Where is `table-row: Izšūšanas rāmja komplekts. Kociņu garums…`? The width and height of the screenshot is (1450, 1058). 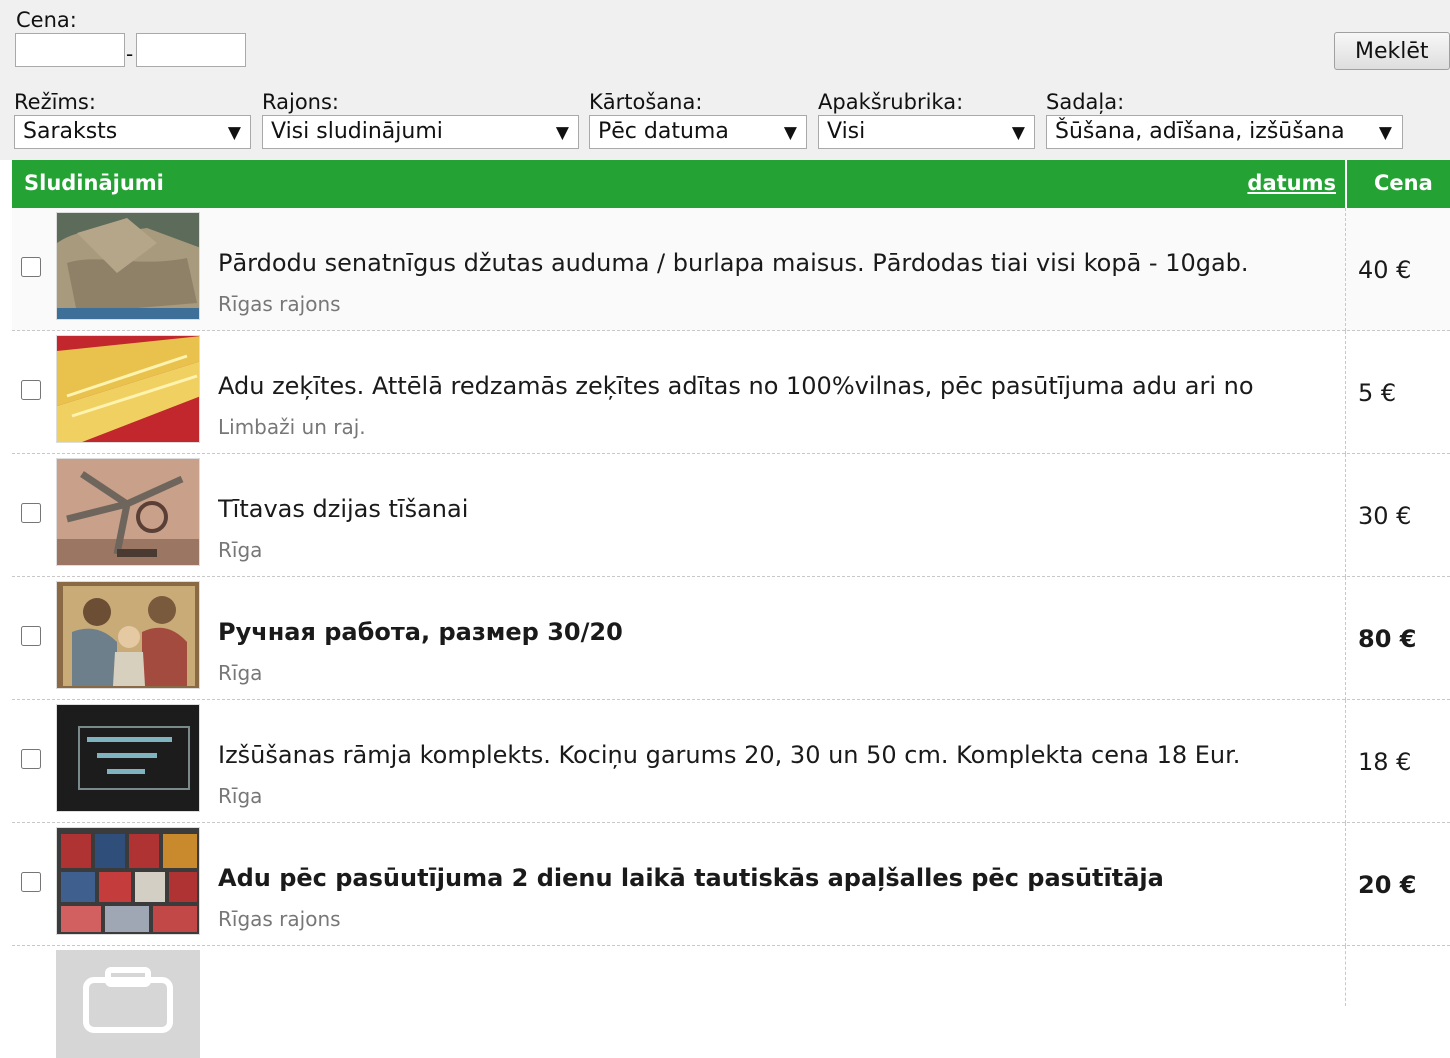 table-row: Izšūšanas rāmja komplekts. Kociņu garums… is located at coordinates (731, 761).